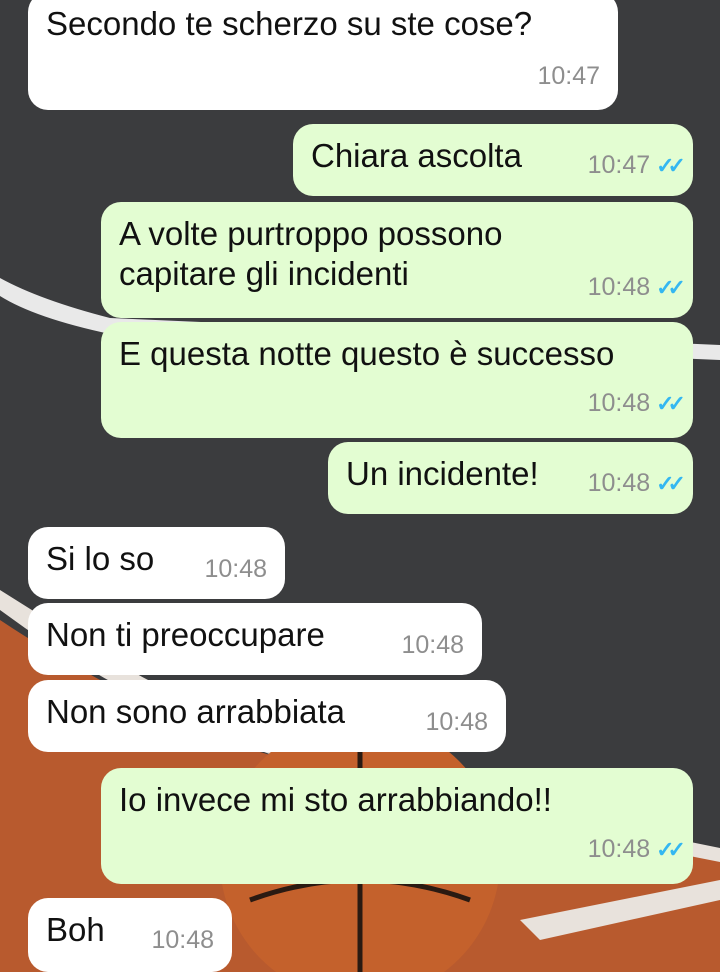  Describe the element at coordinates (289, 23) in the screenshot. I see `message-text: Secondo te scherzo su ste cose?` at that location.